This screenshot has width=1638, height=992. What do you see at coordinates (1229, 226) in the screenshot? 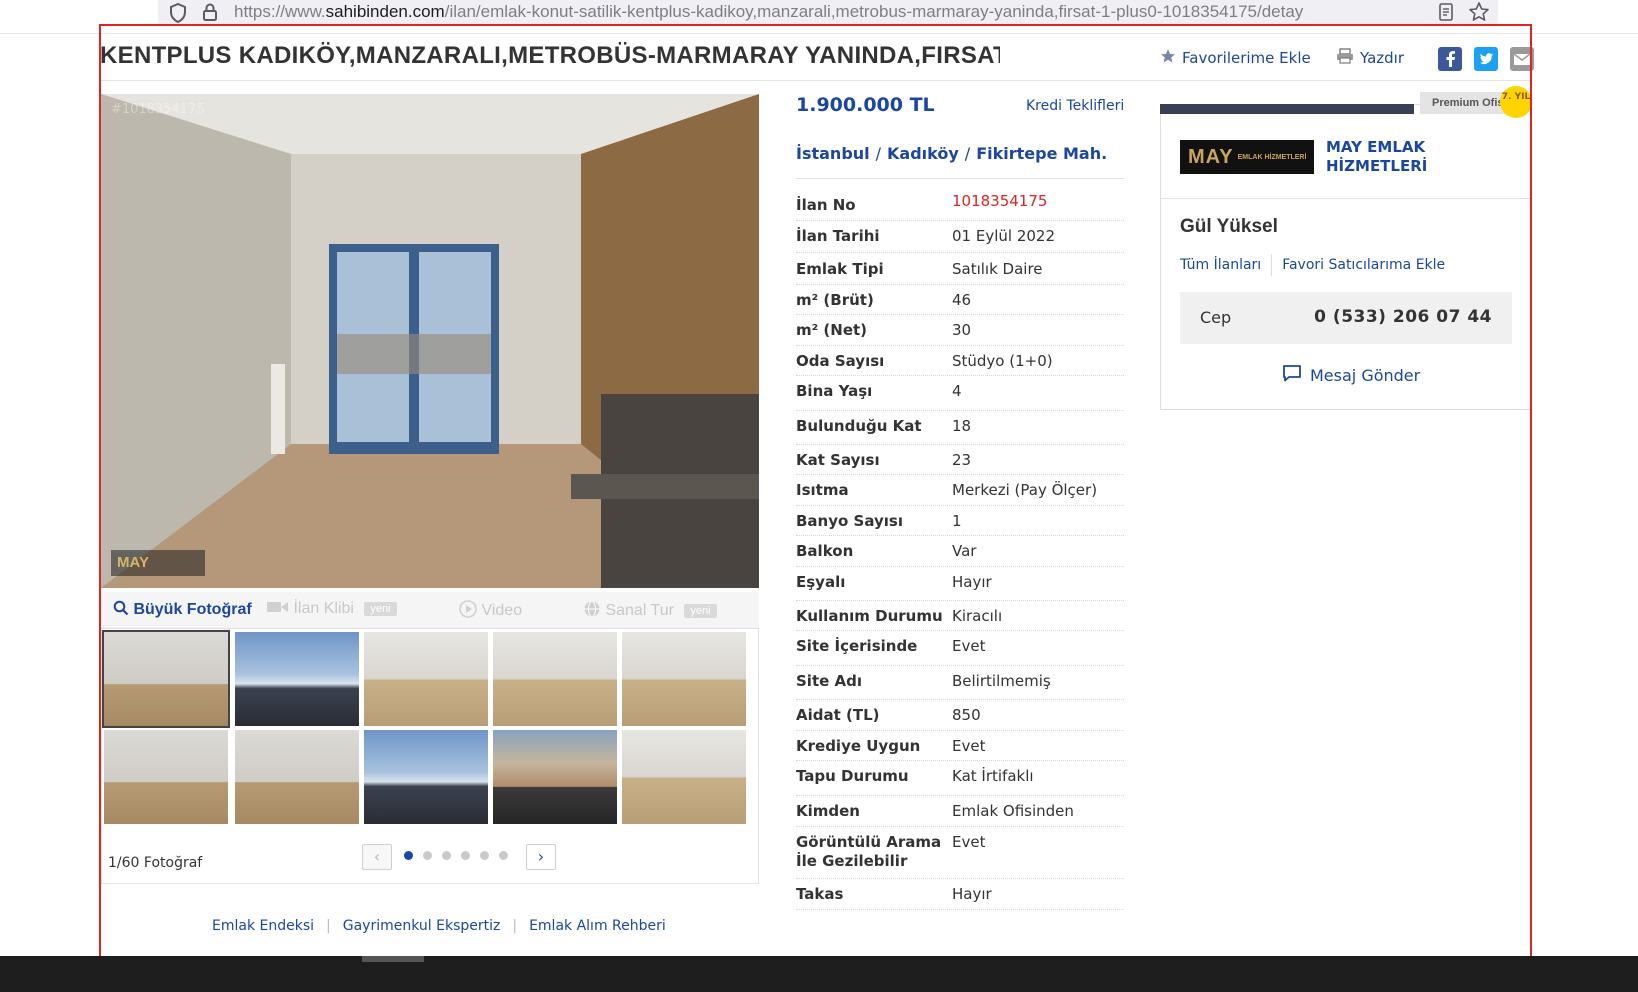
I see `agent-name: Gül Yüksel` at bounding box center [1229, 226].